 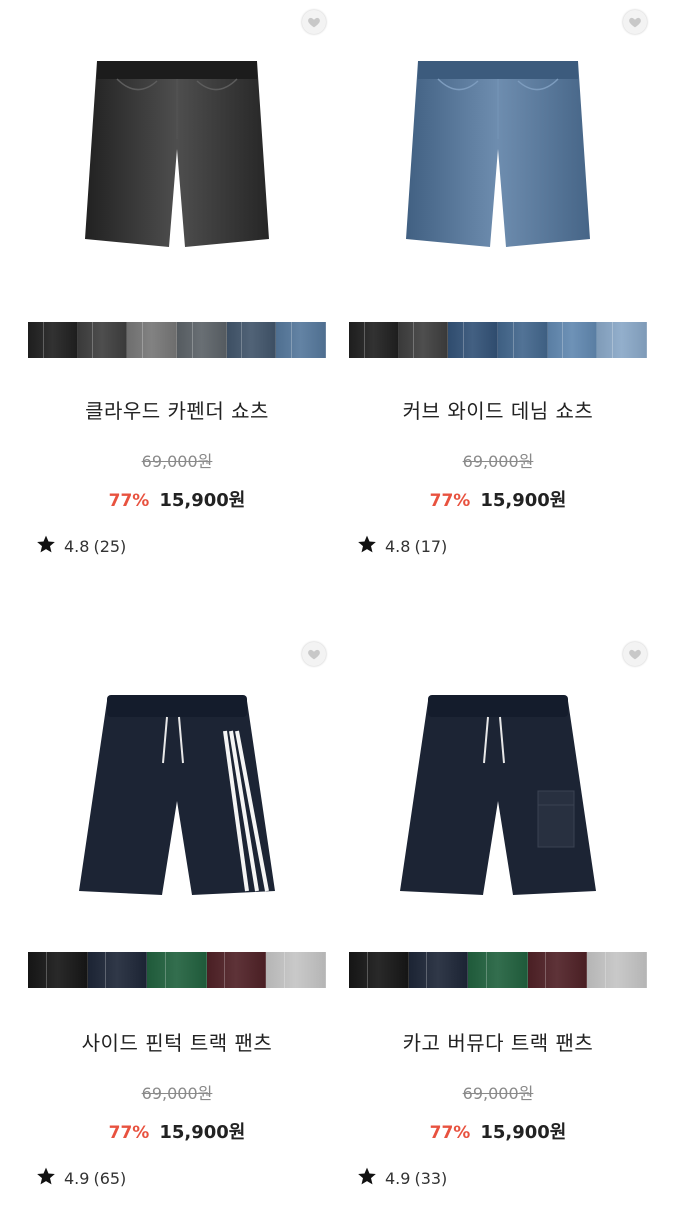 I want to click on rating: 4.8 (17), so click(x=402, y=546).